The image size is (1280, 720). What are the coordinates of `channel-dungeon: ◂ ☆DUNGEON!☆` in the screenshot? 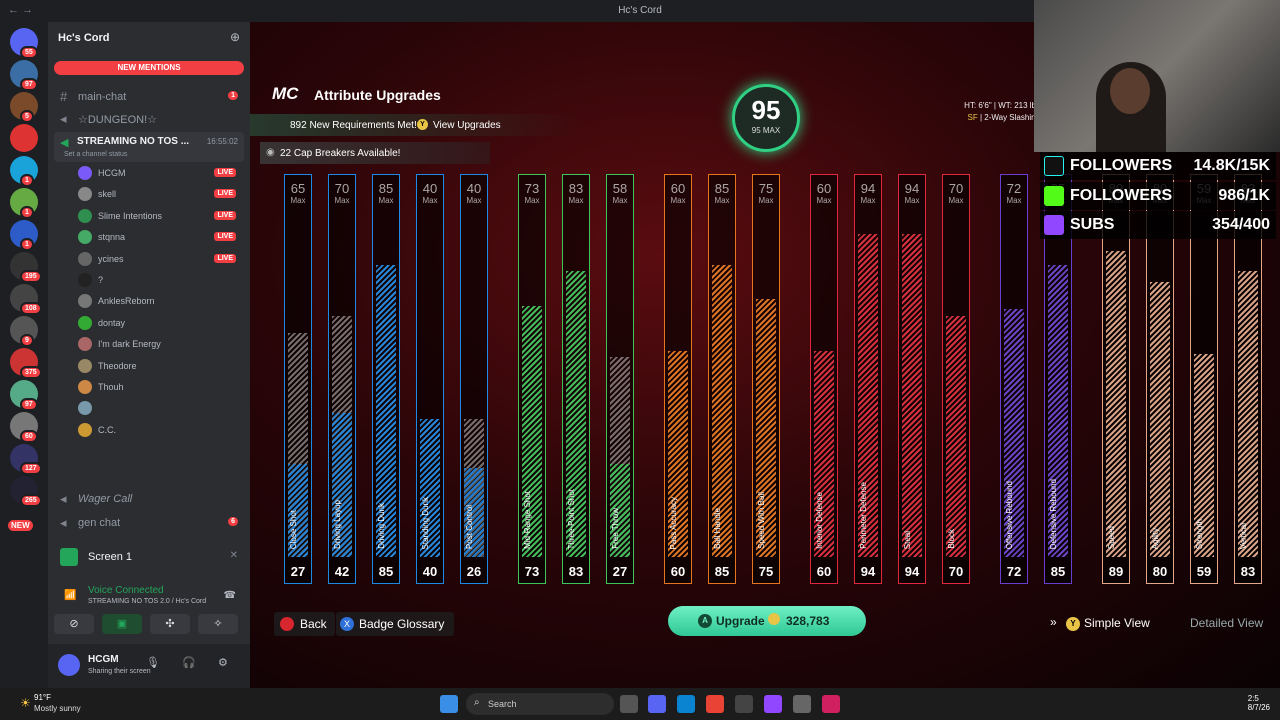 It's located at (149, 119).